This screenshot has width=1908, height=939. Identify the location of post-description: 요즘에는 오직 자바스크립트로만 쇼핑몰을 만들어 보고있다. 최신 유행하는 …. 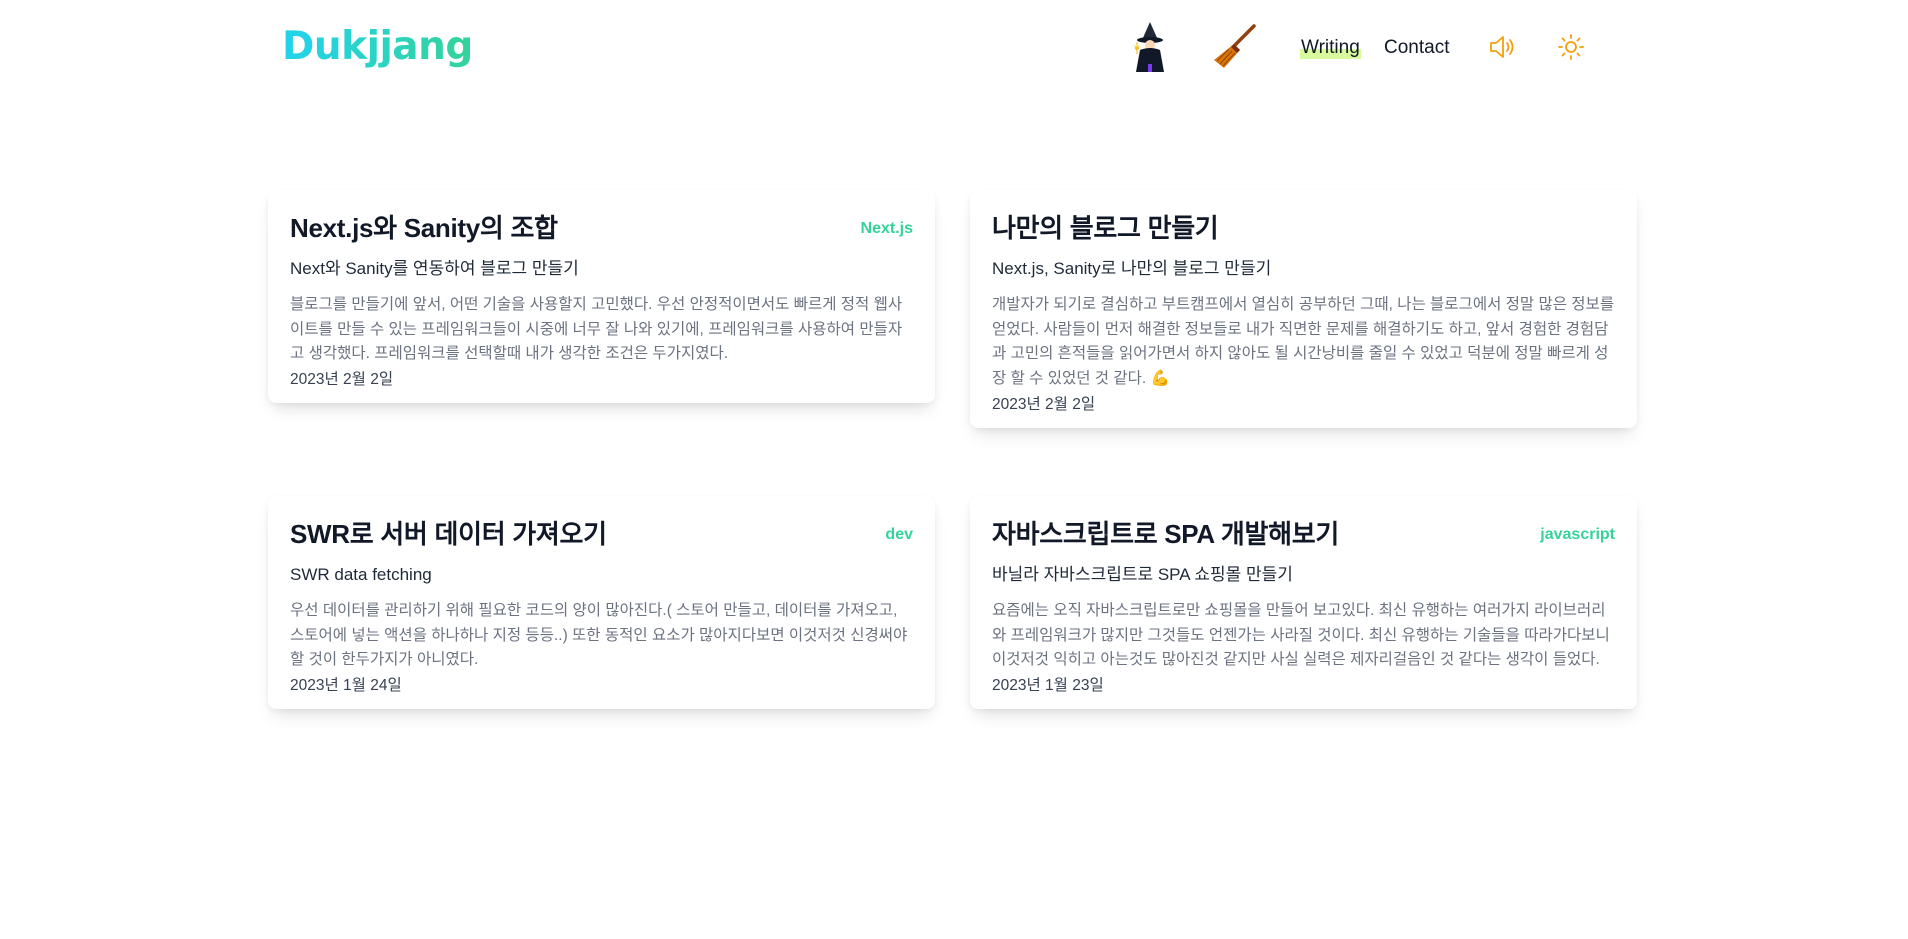
(1301, 635).